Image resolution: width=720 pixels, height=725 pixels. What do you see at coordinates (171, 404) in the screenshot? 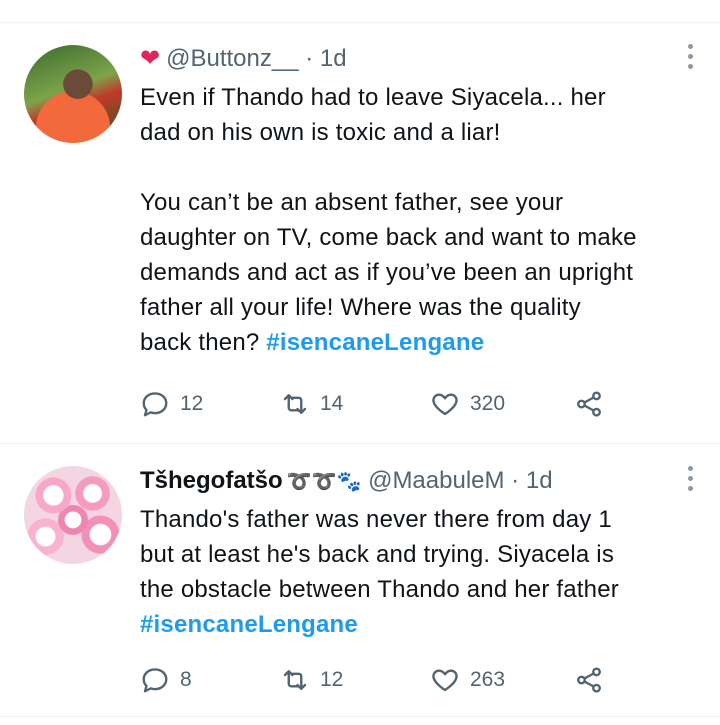
I see `reply-button: 12` at bounding box center [171, 404].